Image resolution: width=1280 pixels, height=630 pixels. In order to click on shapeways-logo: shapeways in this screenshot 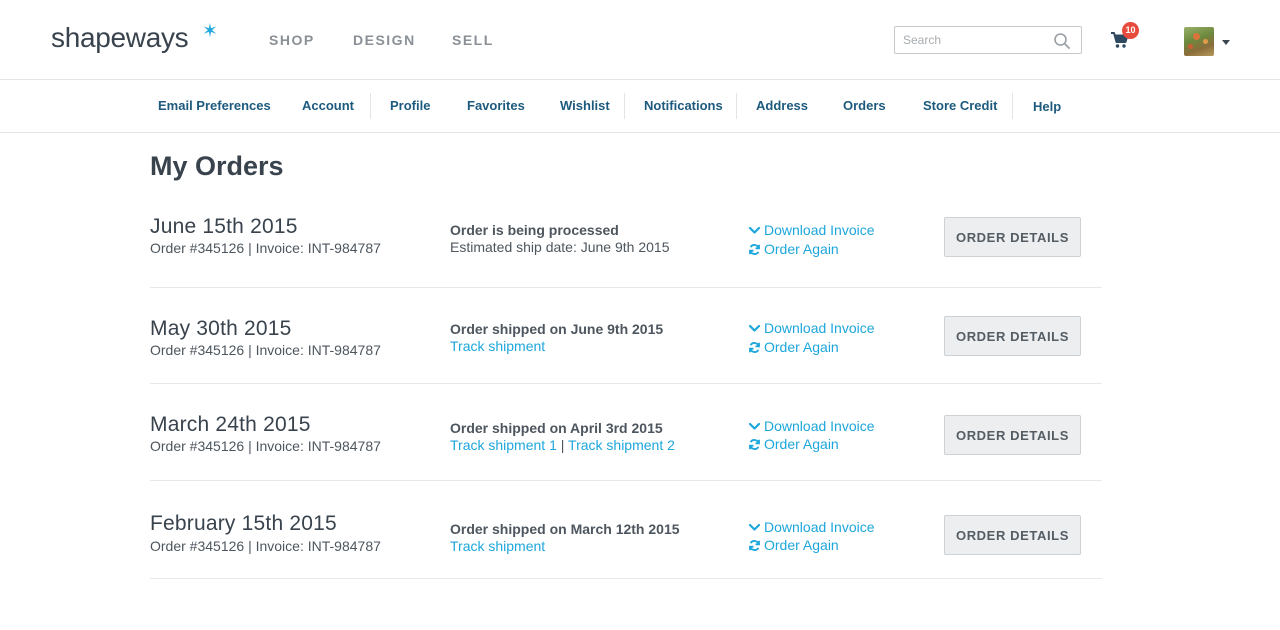, I will do `click(120, 38)`.